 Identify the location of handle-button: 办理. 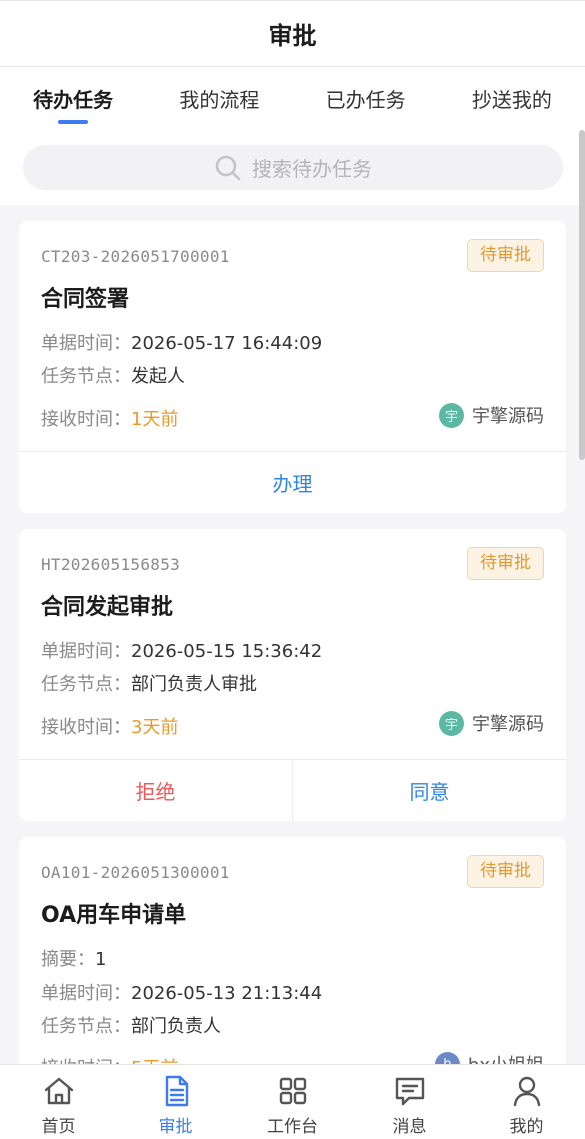
(292, 482).